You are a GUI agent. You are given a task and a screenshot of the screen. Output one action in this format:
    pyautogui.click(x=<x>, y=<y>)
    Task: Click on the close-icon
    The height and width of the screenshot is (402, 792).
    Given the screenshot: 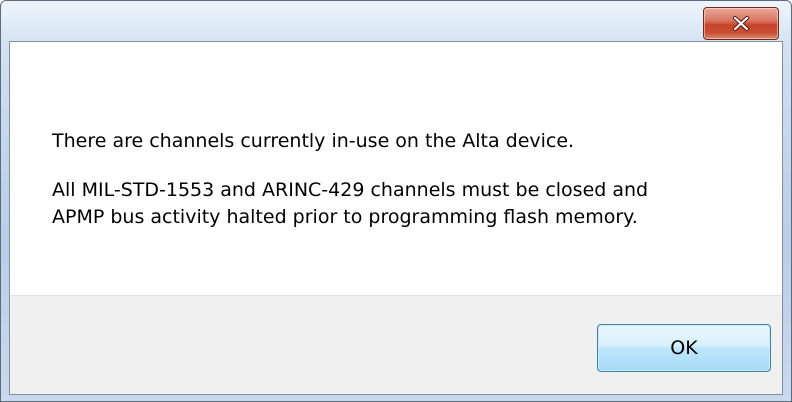 What is the action you would take?
    pyautogui.click(x=741, y=23)
    